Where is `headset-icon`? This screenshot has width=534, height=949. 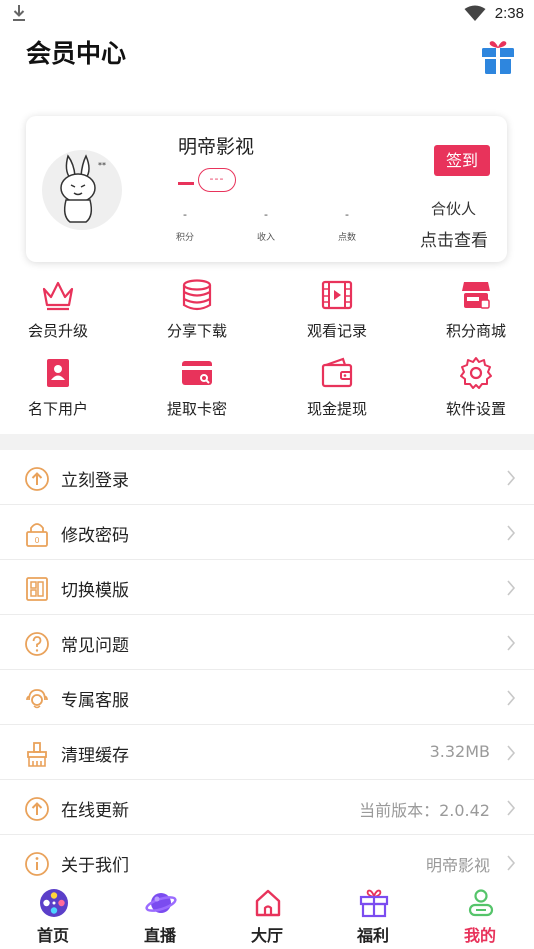
headset-icon is located at coordinates (37, 699).